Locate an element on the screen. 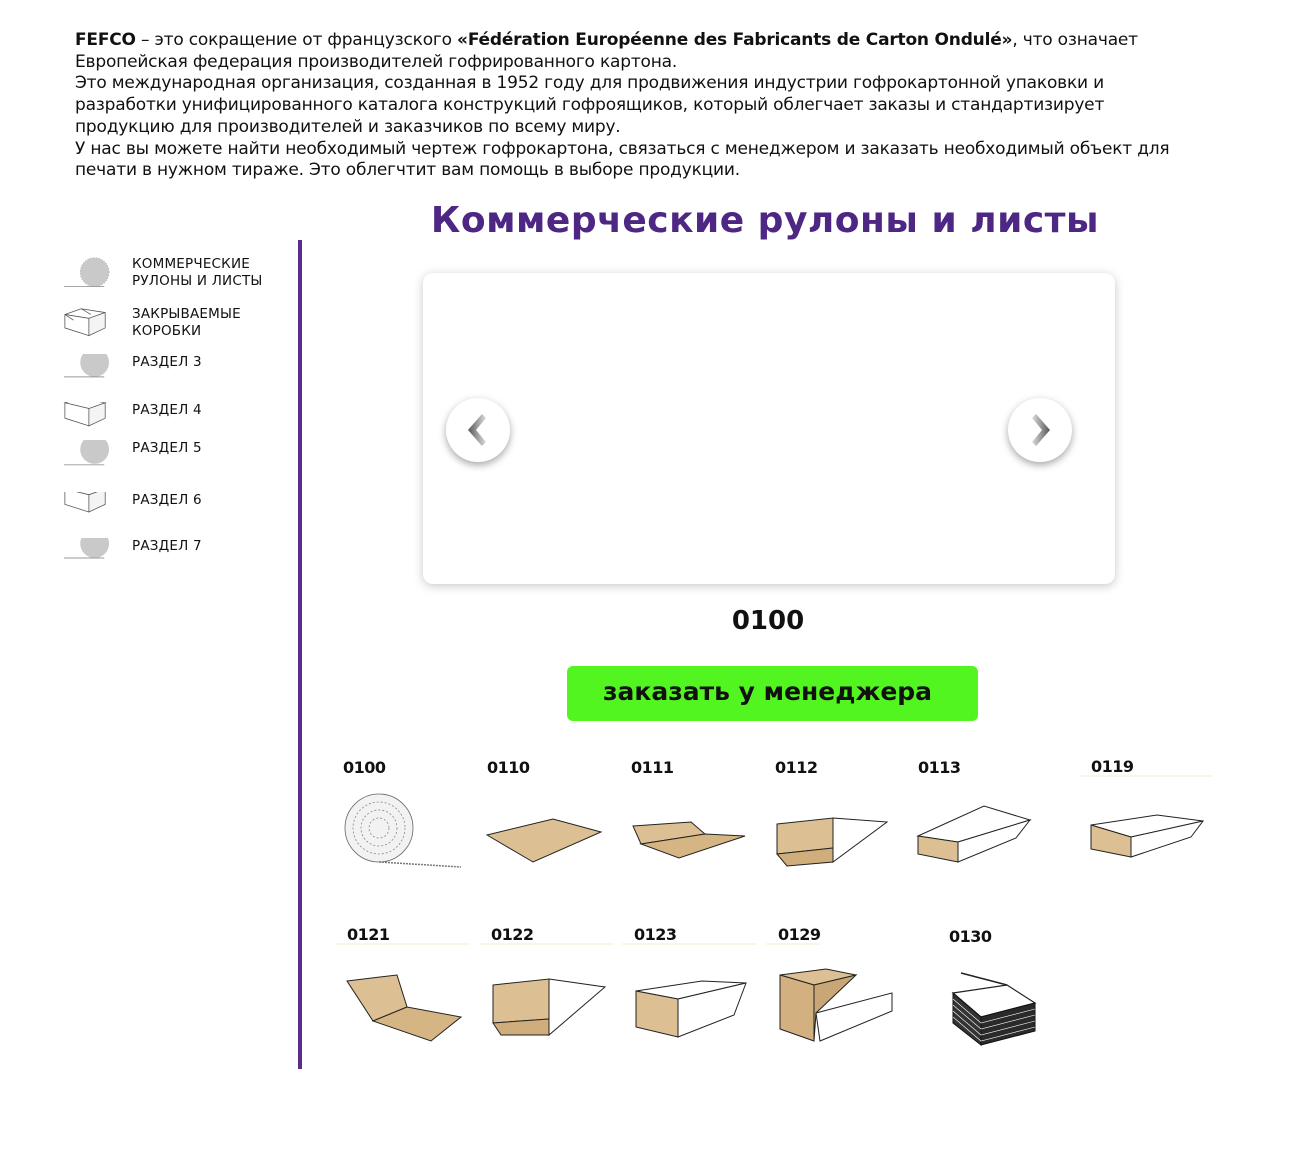 The width and height of the screenshot is (1300, 1150). tray-thumbnail-icon is located at coordinates (832, 842).